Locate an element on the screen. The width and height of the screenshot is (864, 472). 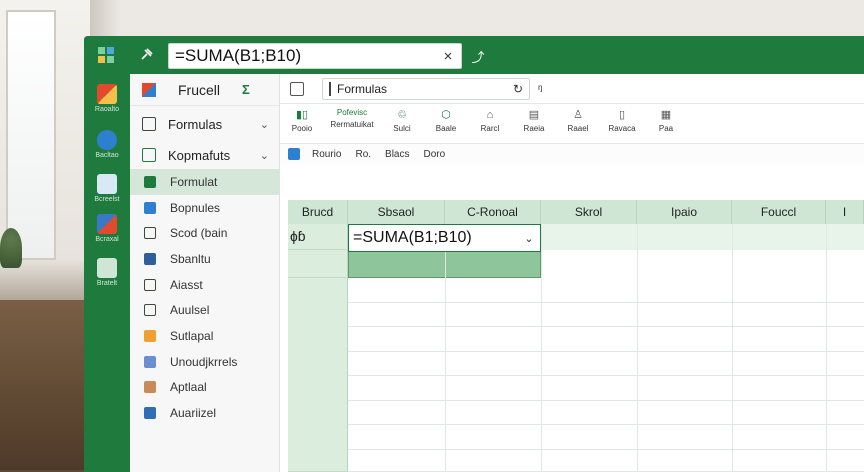
lp-row-kopmafuts: Kopmafuts ⌄ is located at coordinates (204, 155).